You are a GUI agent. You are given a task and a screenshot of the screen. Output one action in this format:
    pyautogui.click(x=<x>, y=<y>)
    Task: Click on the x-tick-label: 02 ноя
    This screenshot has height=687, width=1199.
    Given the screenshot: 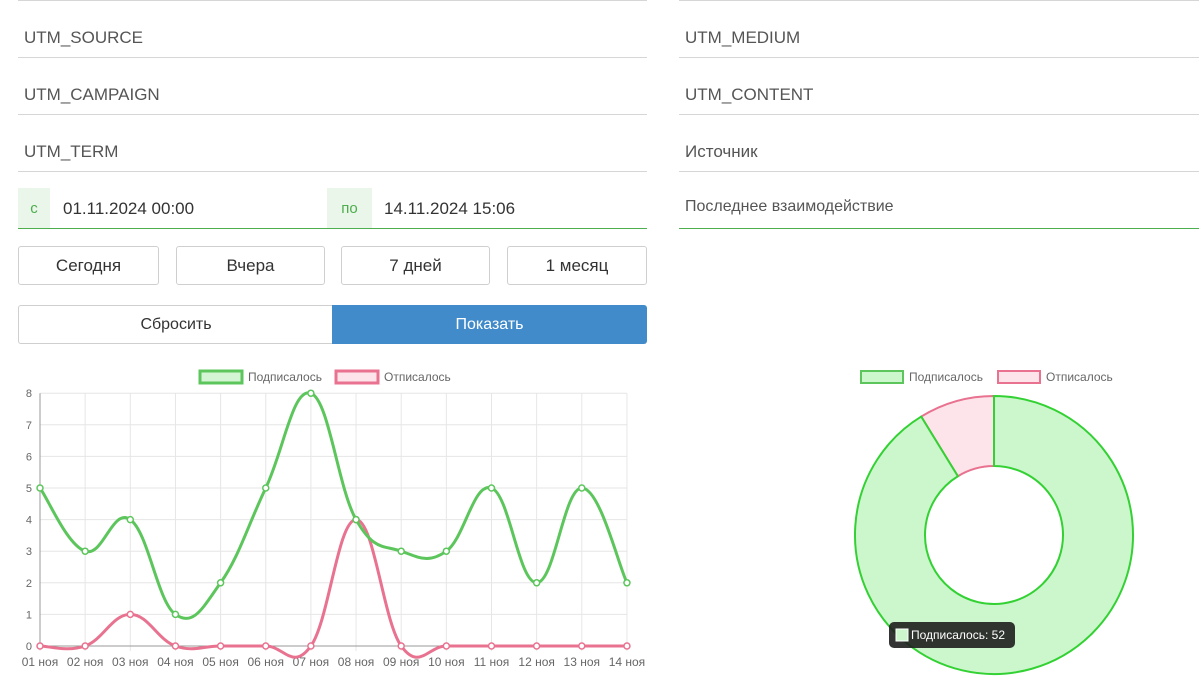 What is the action you would take?
    pyautogui.click(x=85, y=662)
    